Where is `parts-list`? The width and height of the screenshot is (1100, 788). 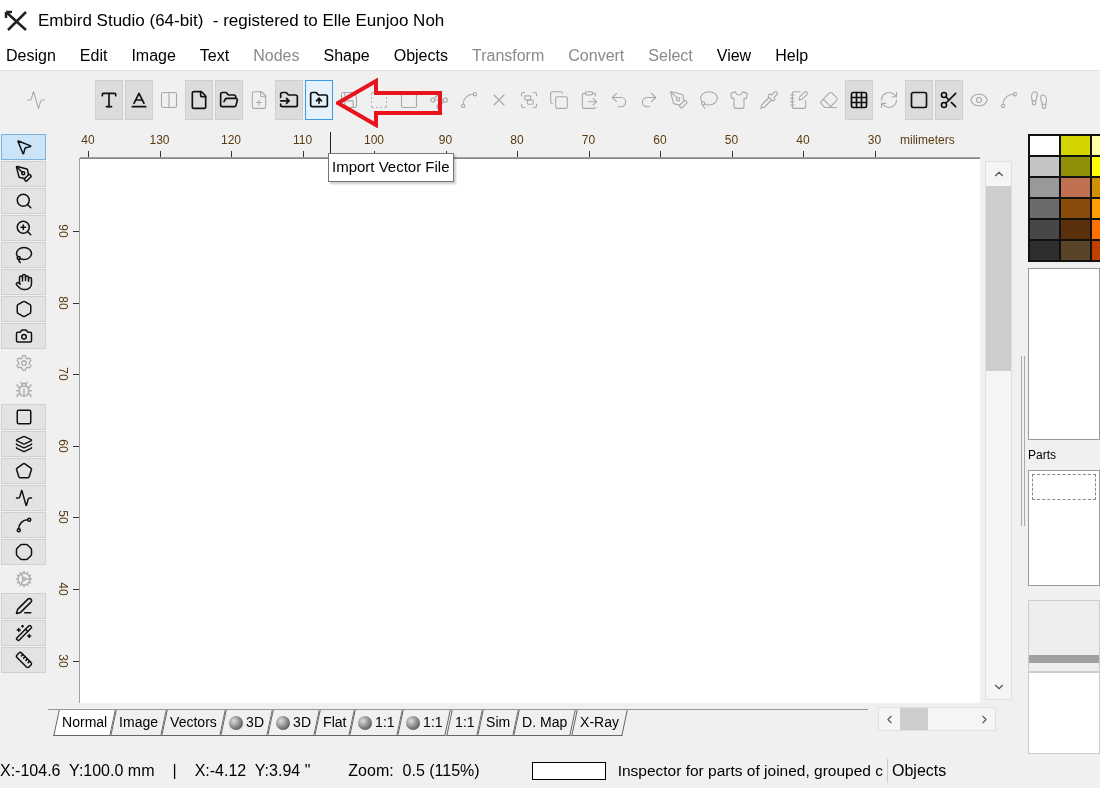
parts-list is located at coordinates (1064, 528).